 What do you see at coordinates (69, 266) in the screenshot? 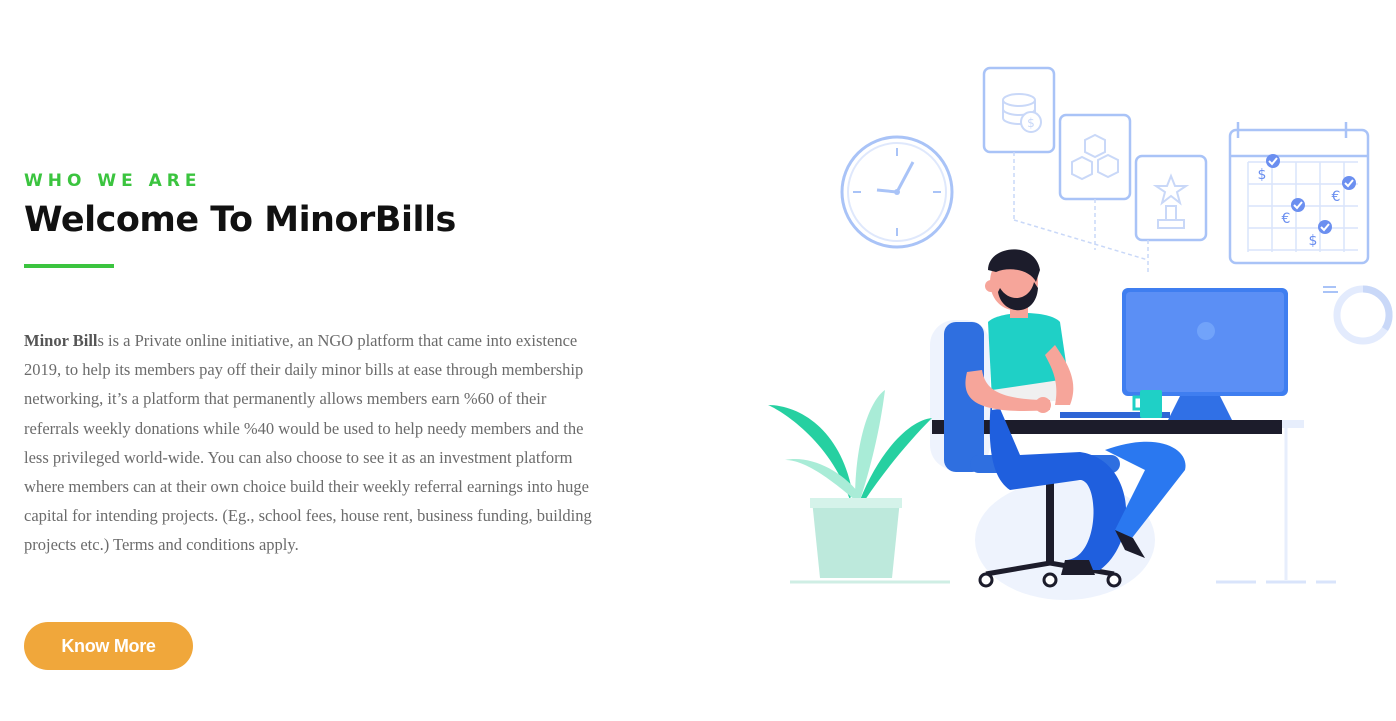
I see `title-underline` at bounding box center [69, 266].